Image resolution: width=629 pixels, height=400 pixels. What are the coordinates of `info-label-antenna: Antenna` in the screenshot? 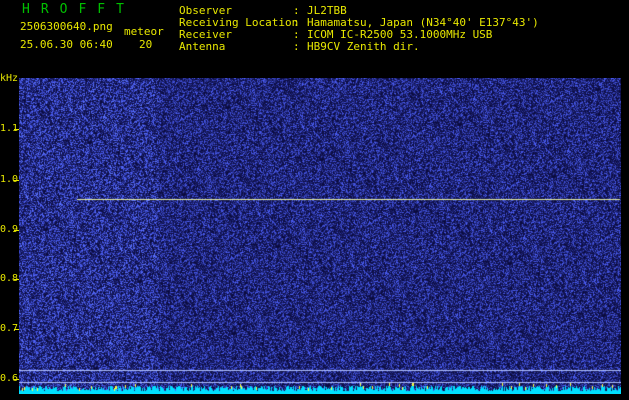 It's located at (202, 46).